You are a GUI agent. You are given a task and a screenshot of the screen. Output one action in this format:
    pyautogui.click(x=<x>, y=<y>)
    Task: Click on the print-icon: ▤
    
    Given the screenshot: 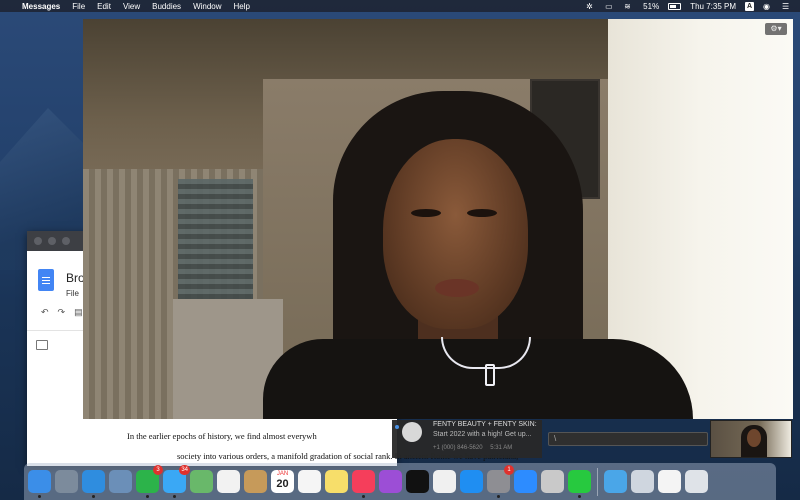 What is the action you would take?
    pyautogui.click(x=78, y=312)
    